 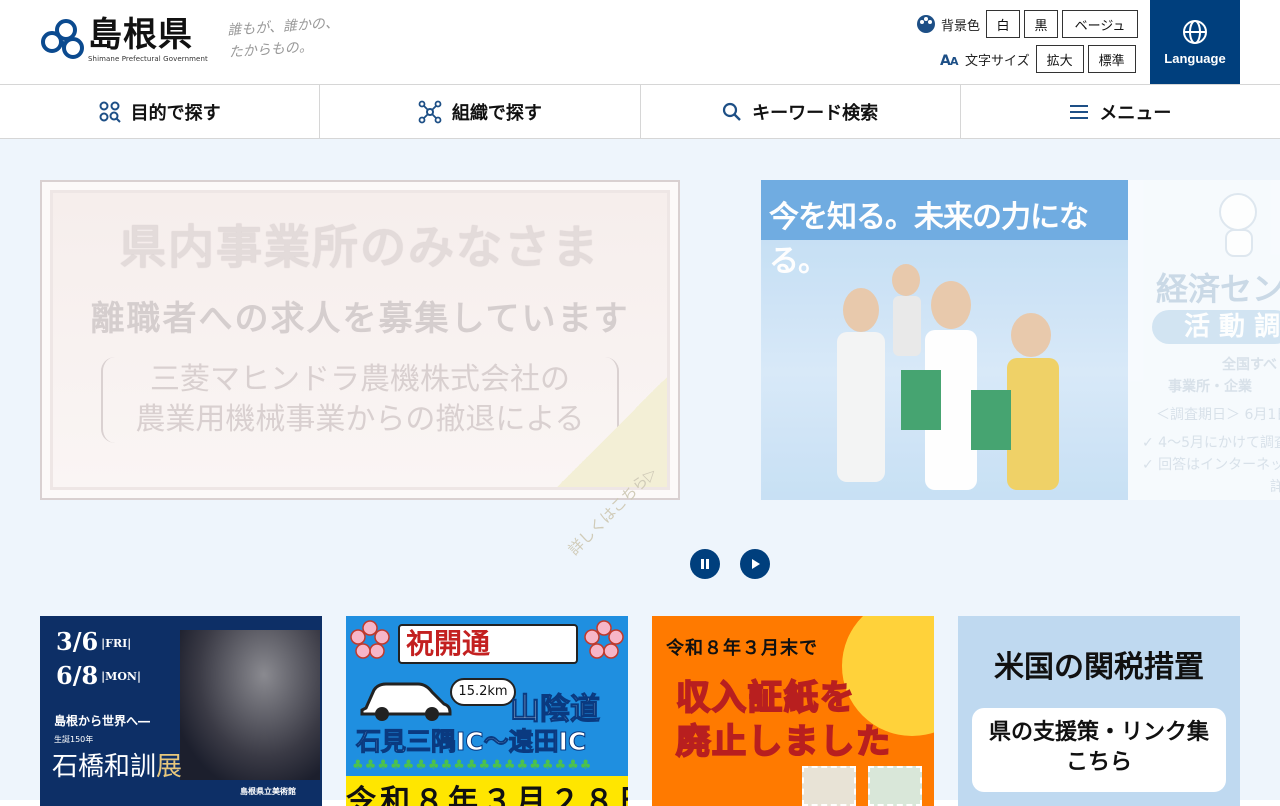 I want to click on slide3-line5: ✓ 回答はインターネット, so click(x=1211, y=465).